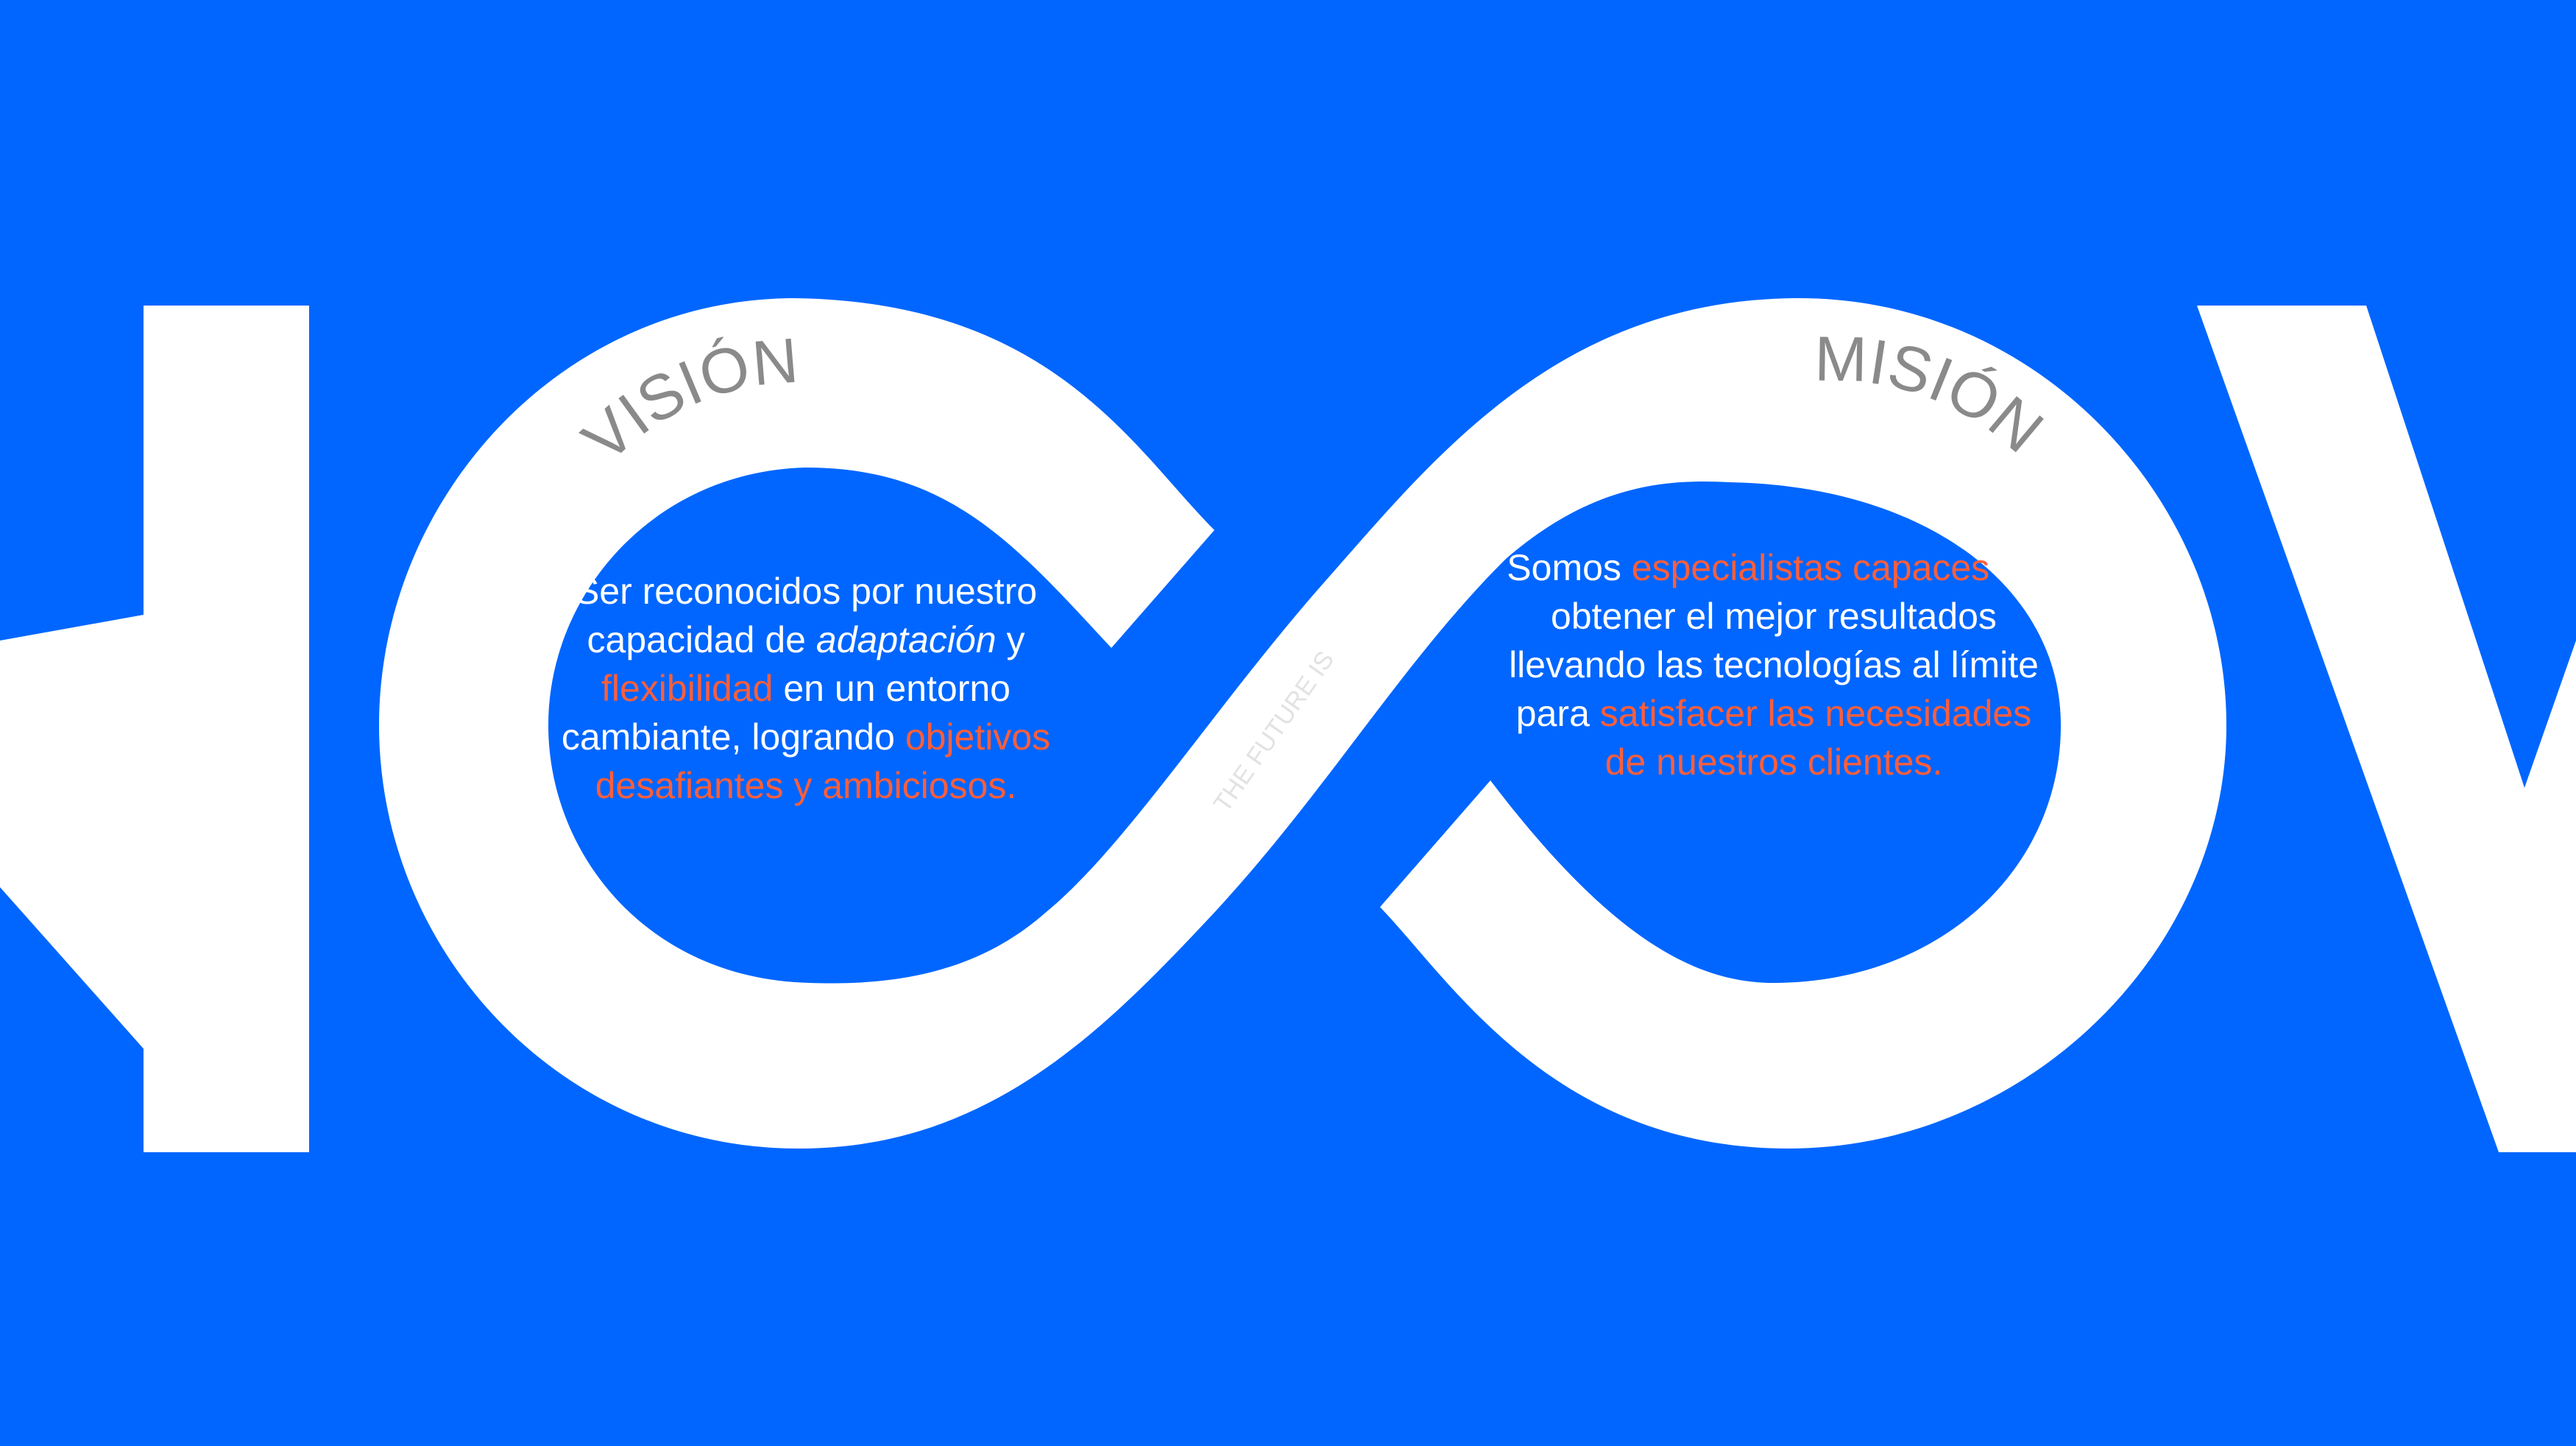  Describe the element at coordinates (687, 688) in the screenshot. I see `vision-text-highlight: flexibilidad` at that location.